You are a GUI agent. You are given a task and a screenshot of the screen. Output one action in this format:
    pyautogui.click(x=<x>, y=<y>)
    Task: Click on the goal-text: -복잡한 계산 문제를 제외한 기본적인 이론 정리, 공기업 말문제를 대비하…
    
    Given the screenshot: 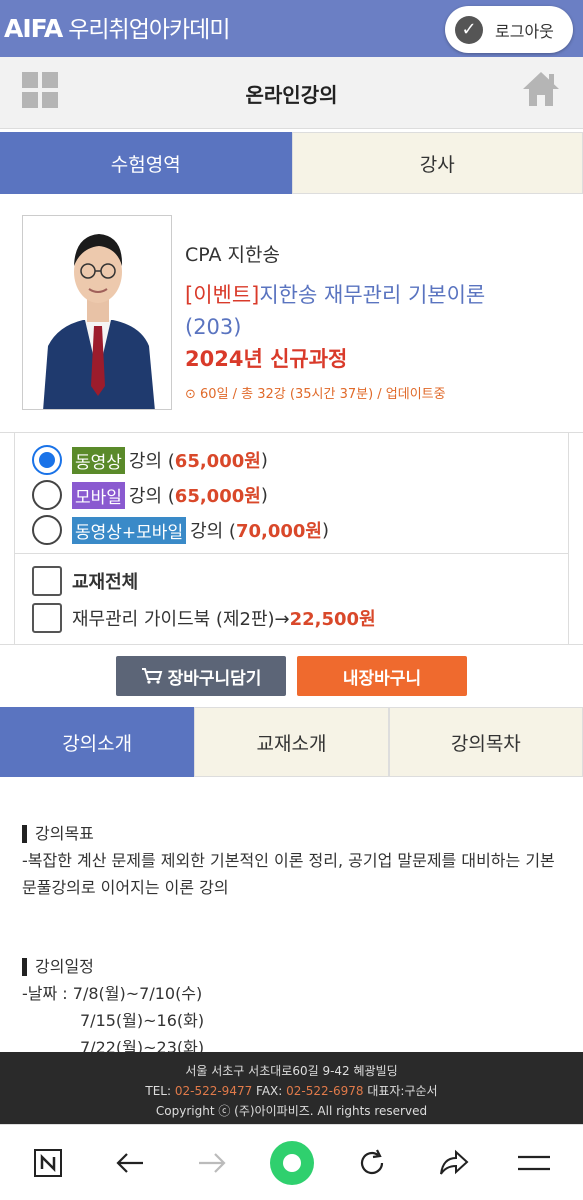 What is the action you would take?
    pyautogui.click(x=288, y=874)
    